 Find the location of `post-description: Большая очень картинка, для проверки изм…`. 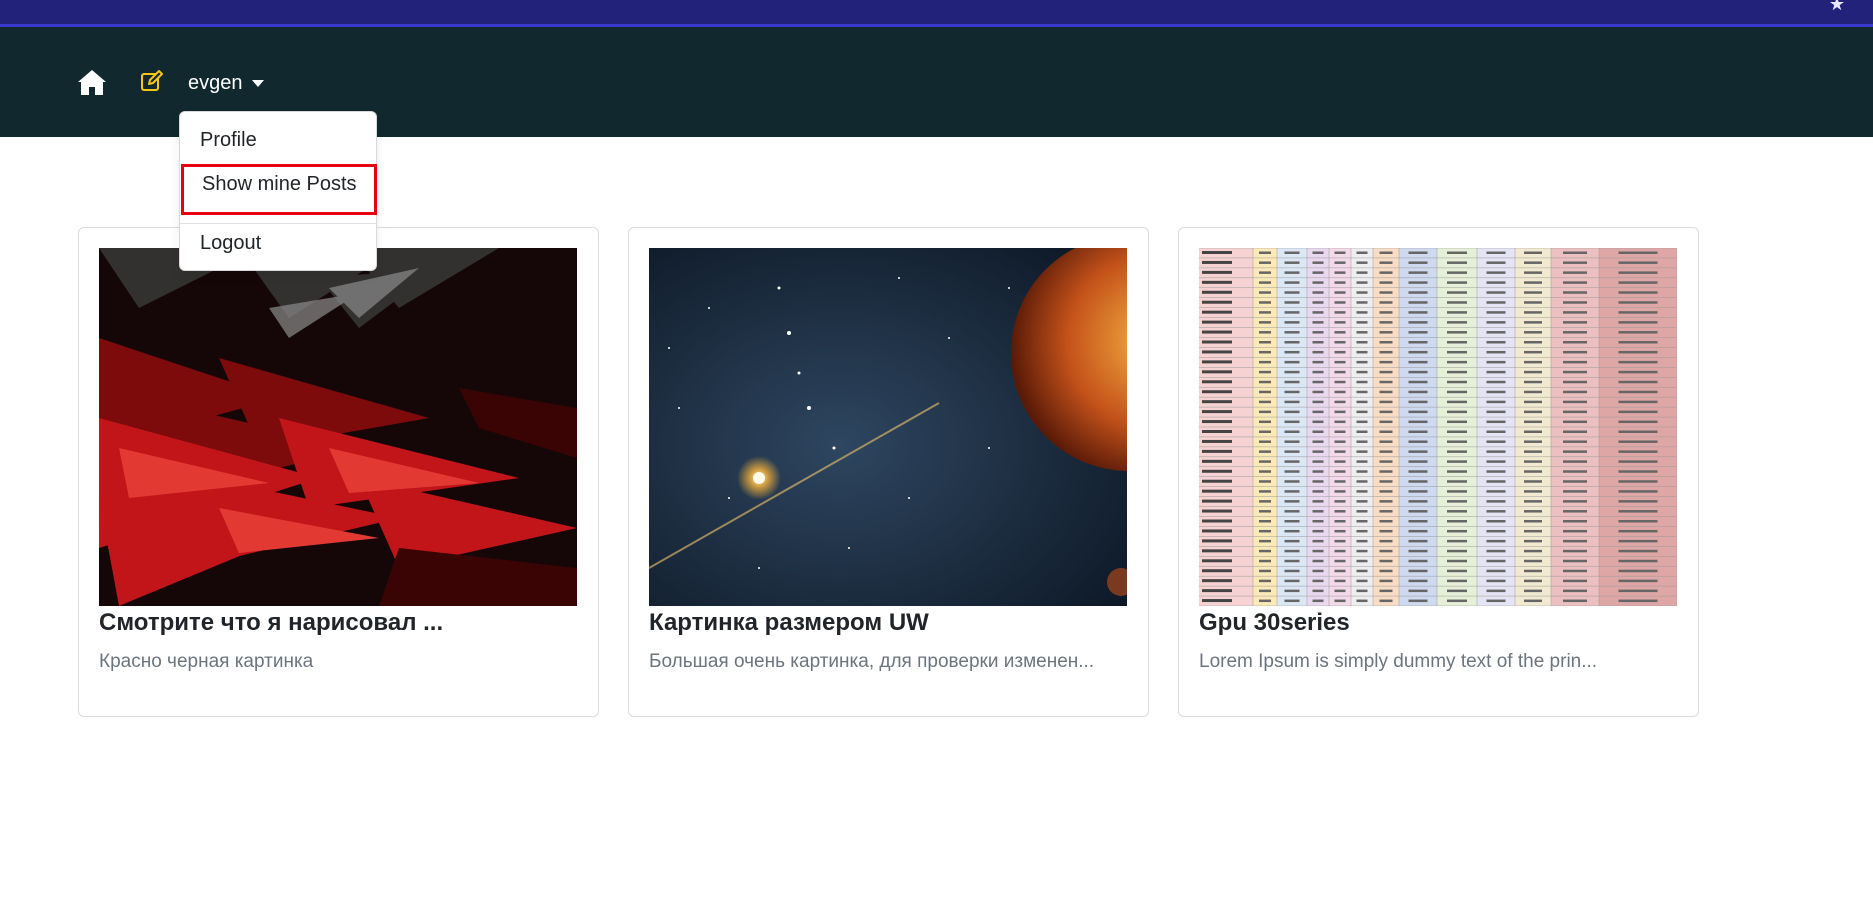

post-description: Большая очень картинка, для проверки изм… is located at coordinates (872, 661).